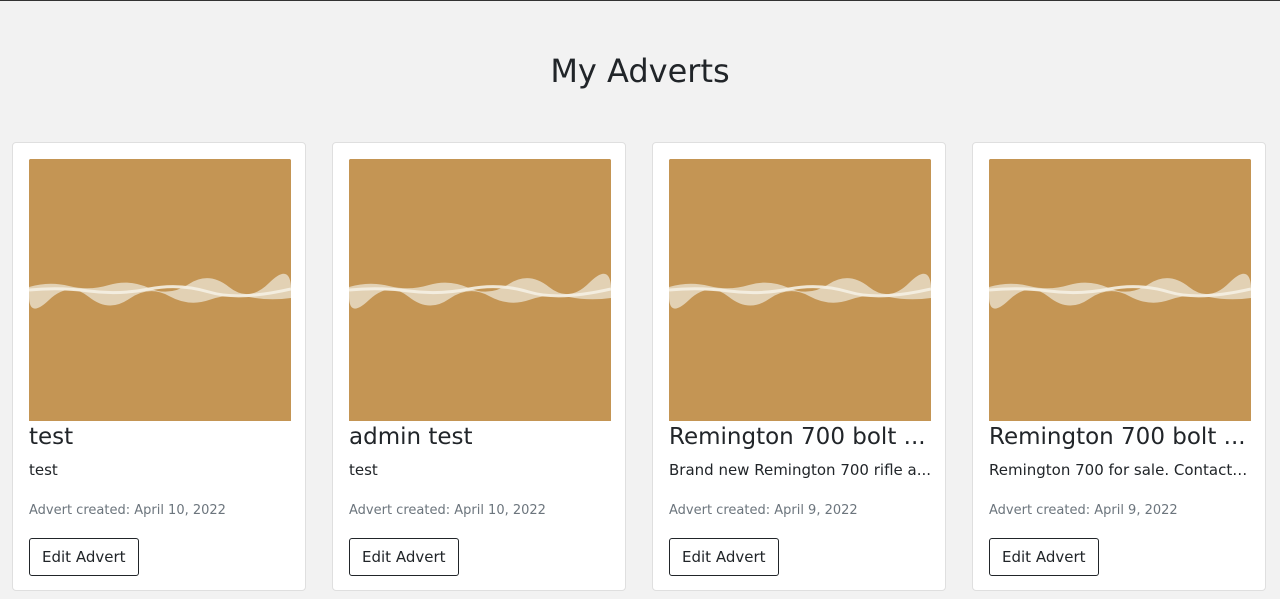  Describe the element at coordinates (640, 71) in the screenshot. I see `page-title: My Adverts` at that location.